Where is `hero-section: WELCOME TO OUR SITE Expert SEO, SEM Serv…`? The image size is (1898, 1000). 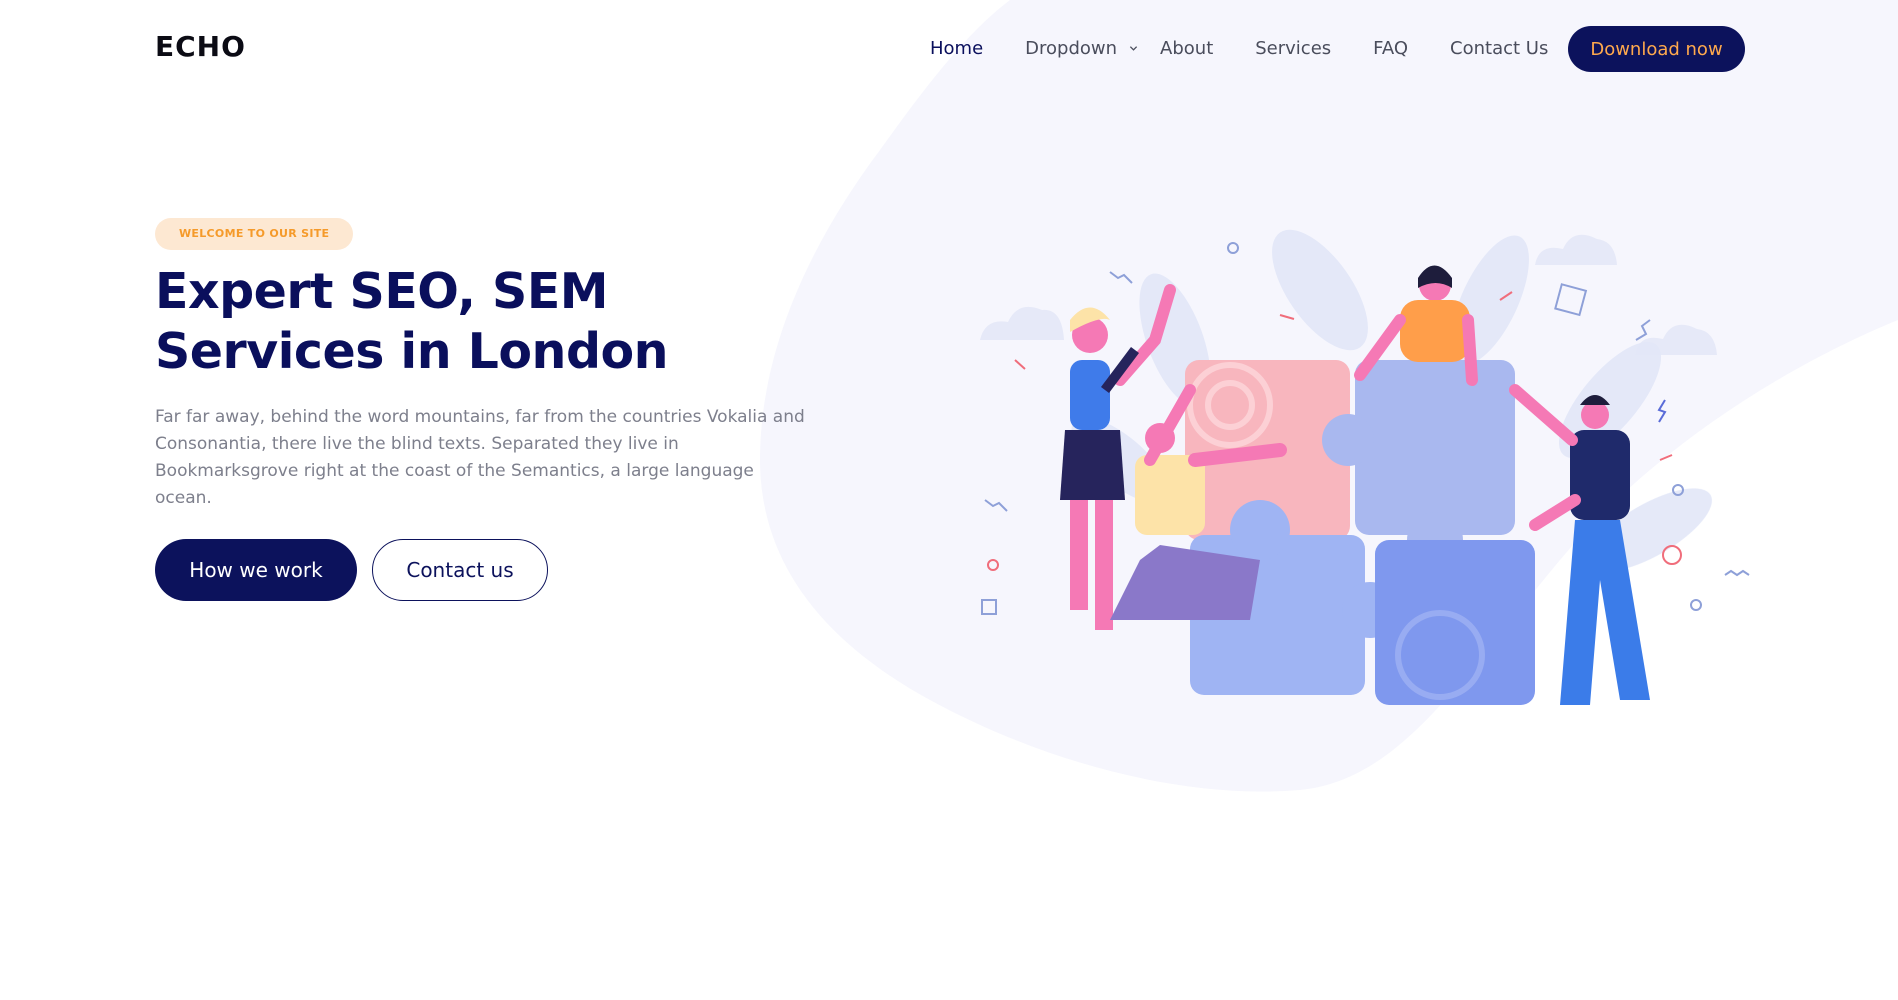
hero-section: WELCOME TO OUR SITE Expert SEO, SEM Serv… is located at coordinates (485, 409).